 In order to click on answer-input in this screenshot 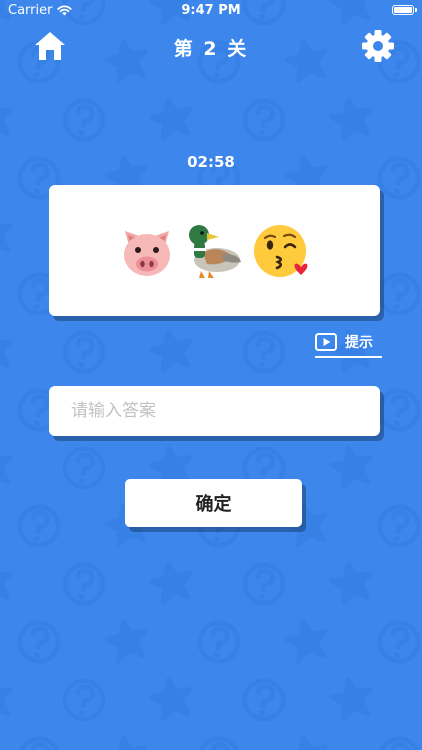, I will do `click(214, 411)`.